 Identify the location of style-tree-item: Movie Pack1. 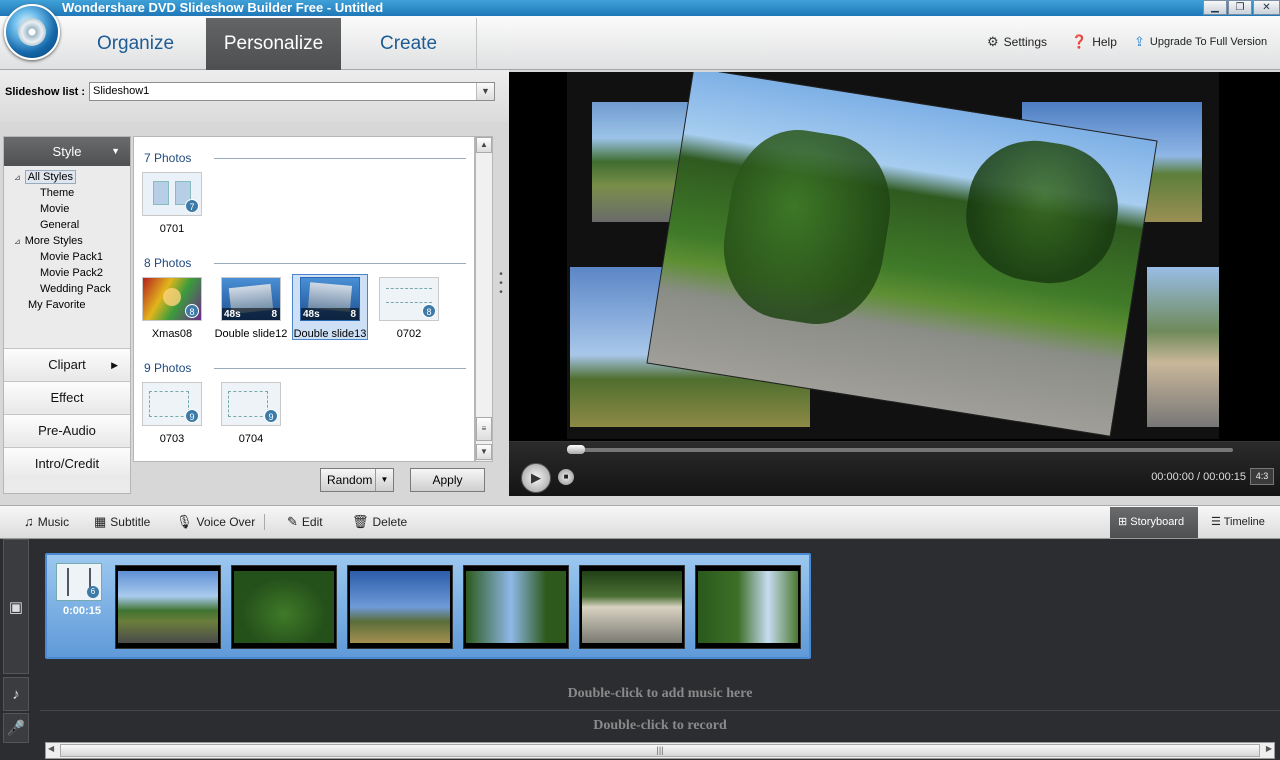
(71, 257).